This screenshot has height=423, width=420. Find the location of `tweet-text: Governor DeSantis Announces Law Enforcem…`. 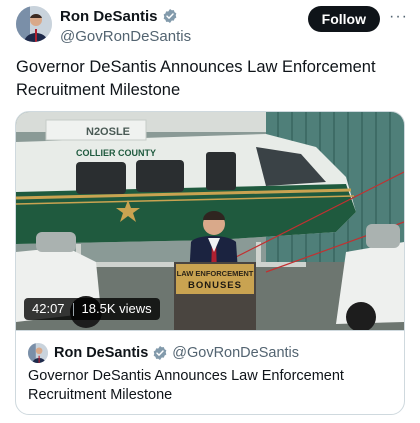

tweet-text: Governor DeSantis Announces Law Enforcem… is located at coordinates (196, 78).